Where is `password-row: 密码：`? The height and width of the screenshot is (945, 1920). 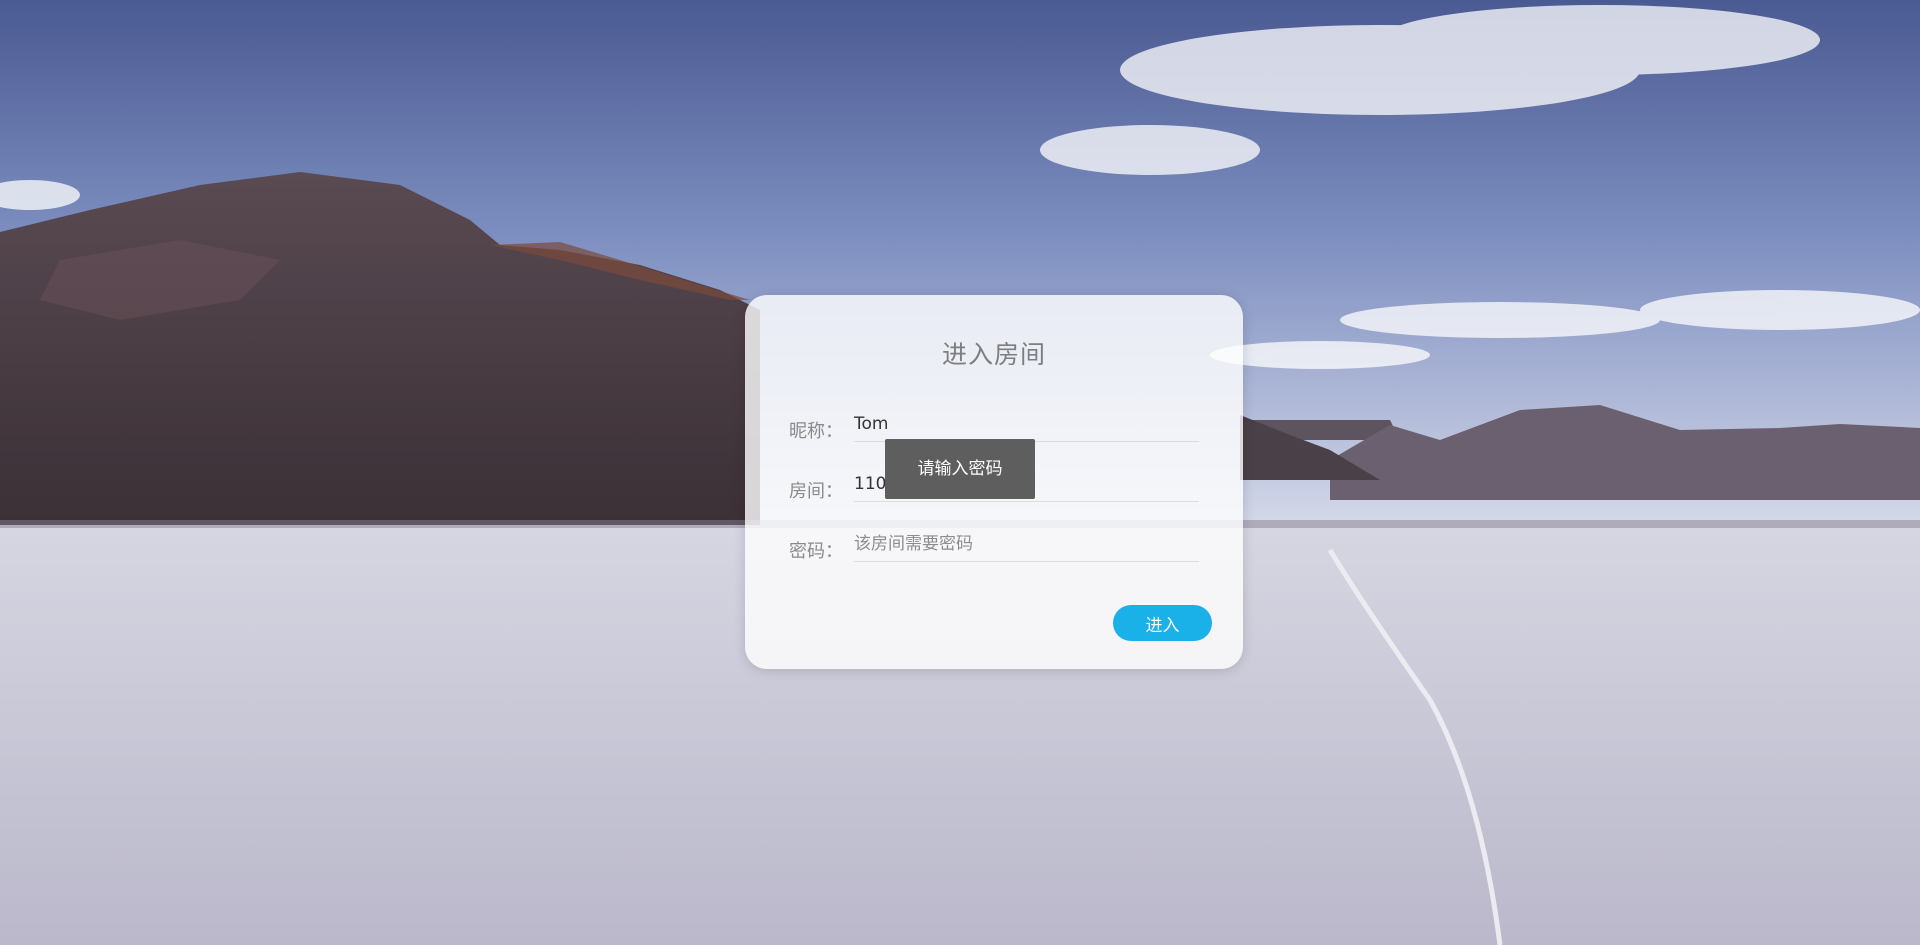
password-row: 密码： is located at coordinates (997, 545).